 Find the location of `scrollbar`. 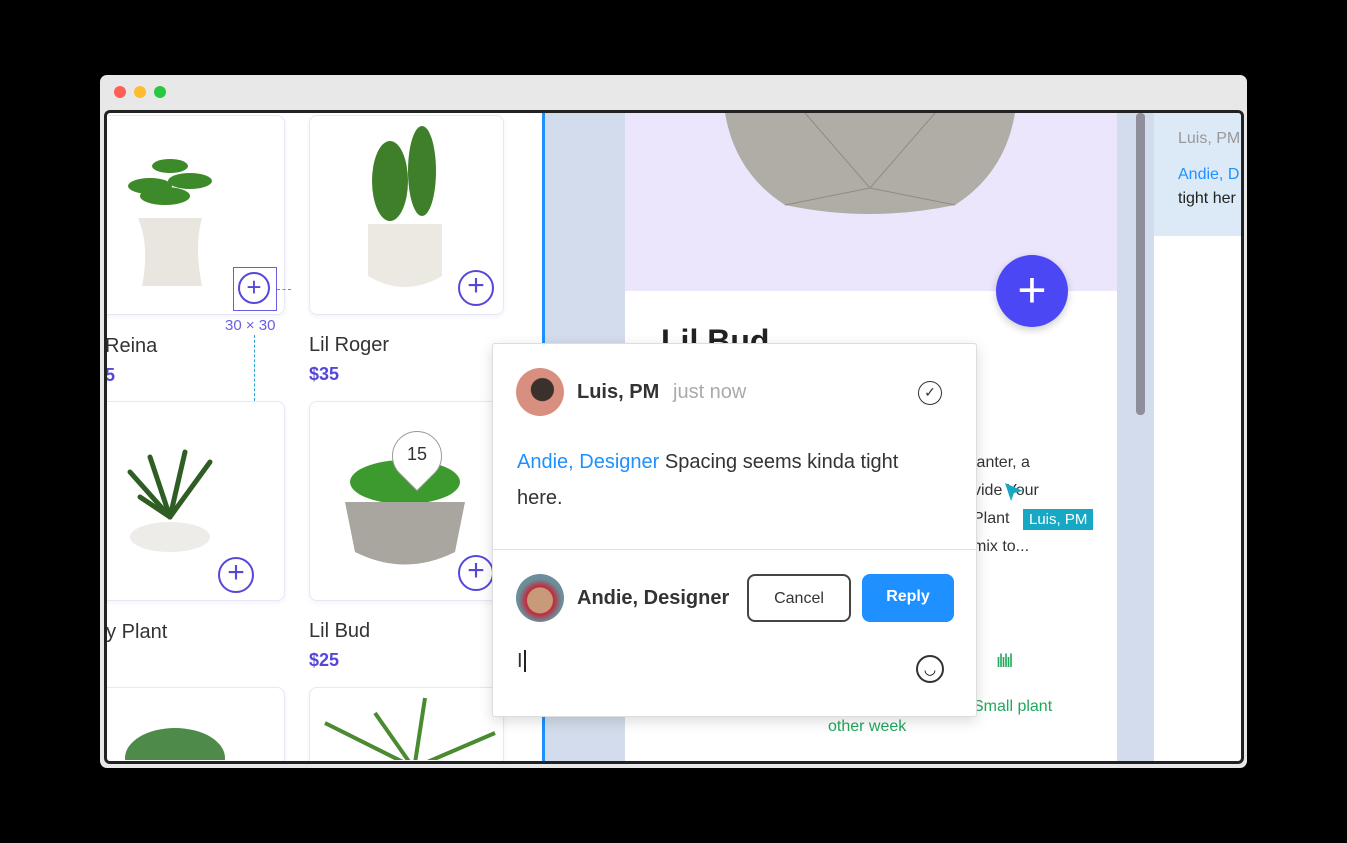

scrollbar is located at coordinates (1140, 264).